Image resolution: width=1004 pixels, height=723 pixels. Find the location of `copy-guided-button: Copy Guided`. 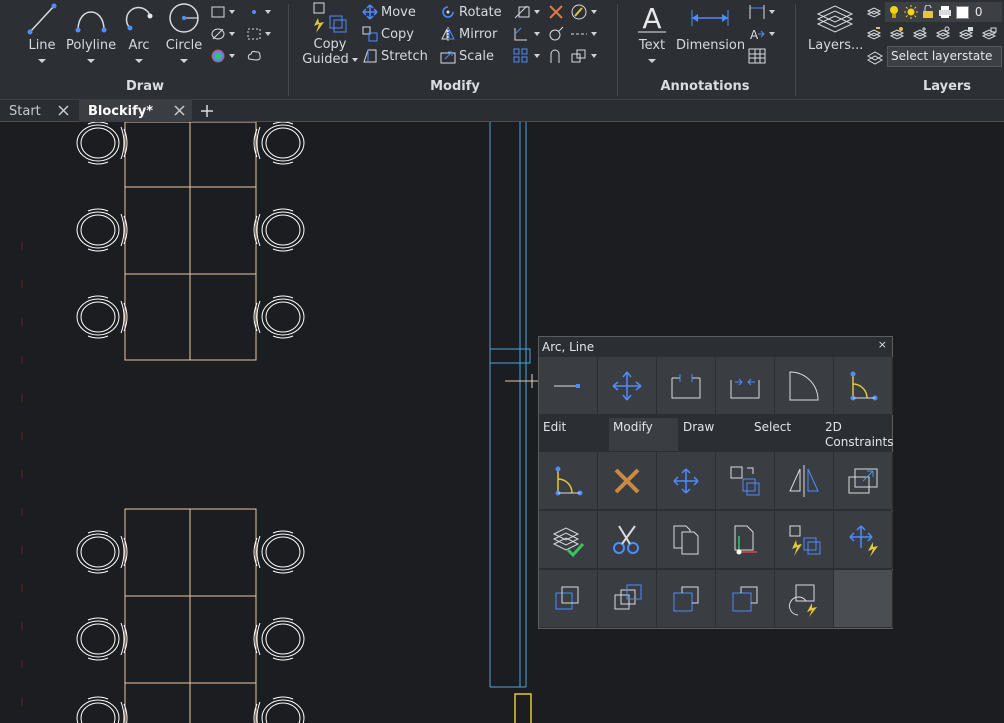

copy-guided-button: Copy Guided is located at coordinates (330, 33).